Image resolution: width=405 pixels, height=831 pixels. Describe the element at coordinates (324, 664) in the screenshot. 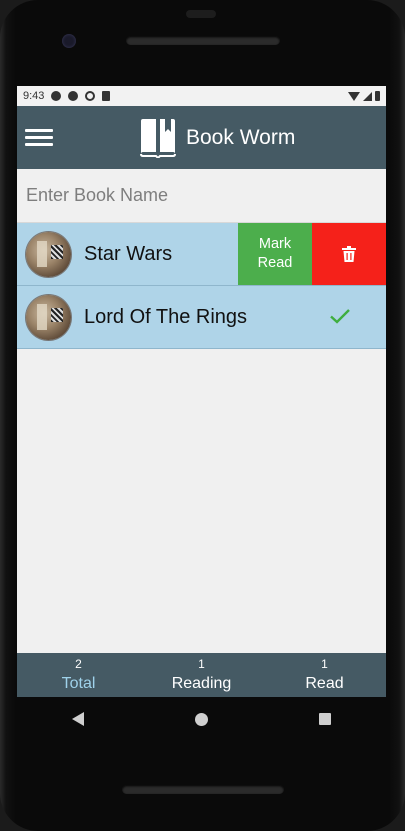

I see `stat-read-count: 1` at that location.